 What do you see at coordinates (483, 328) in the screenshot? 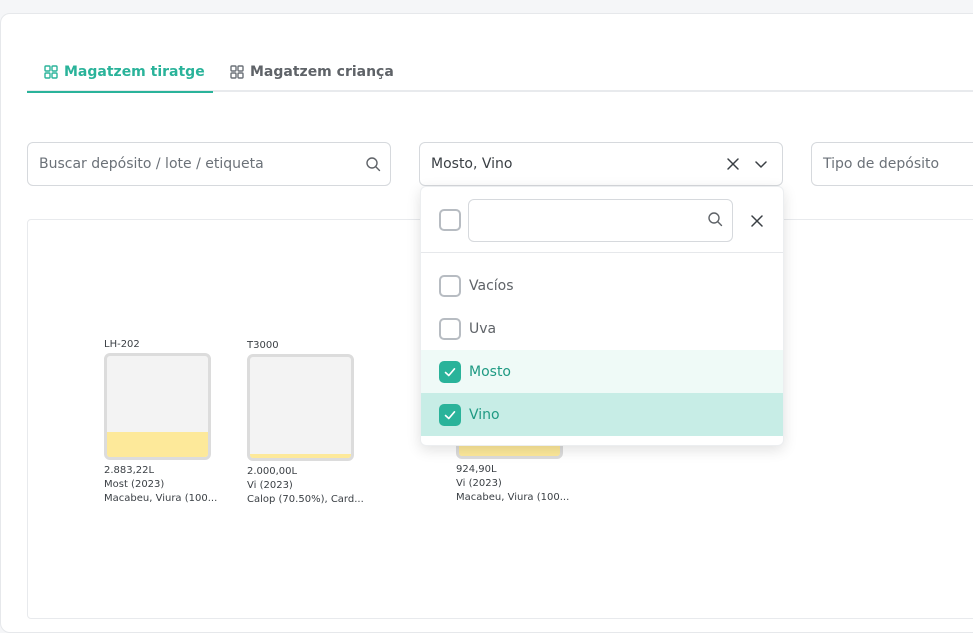
I see `option-label: Uva` at bounding box center [483, 328].